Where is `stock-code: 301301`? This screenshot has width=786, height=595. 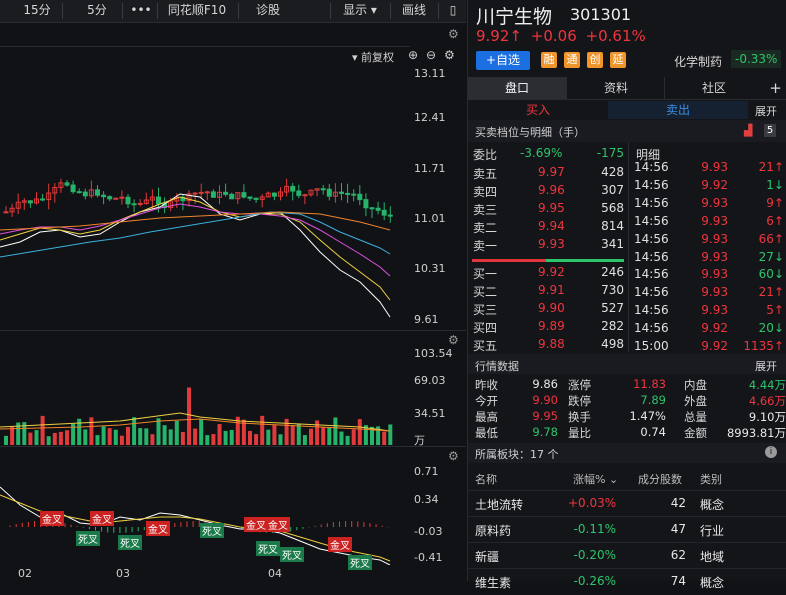 stock-code: 301301 is located at coordinates (601, 14).